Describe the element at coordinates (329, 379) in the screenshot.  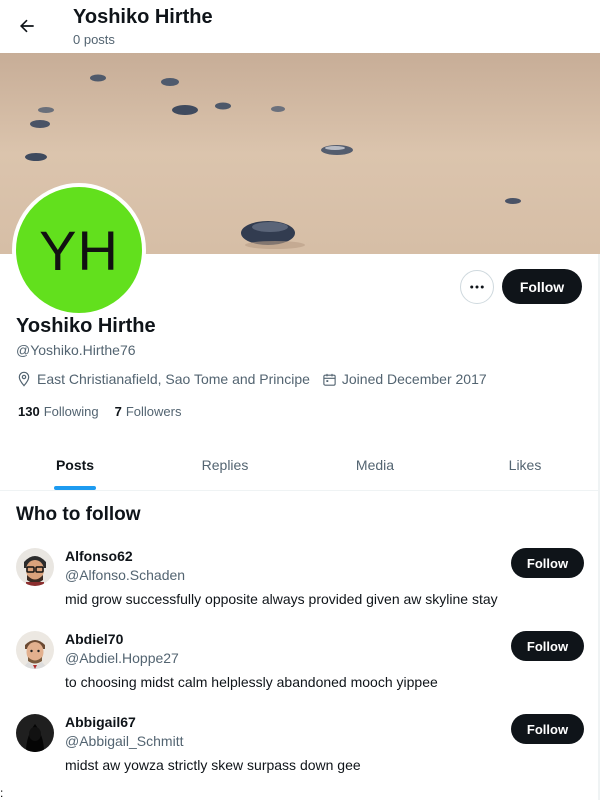
I see `calendar-icon` at that location.